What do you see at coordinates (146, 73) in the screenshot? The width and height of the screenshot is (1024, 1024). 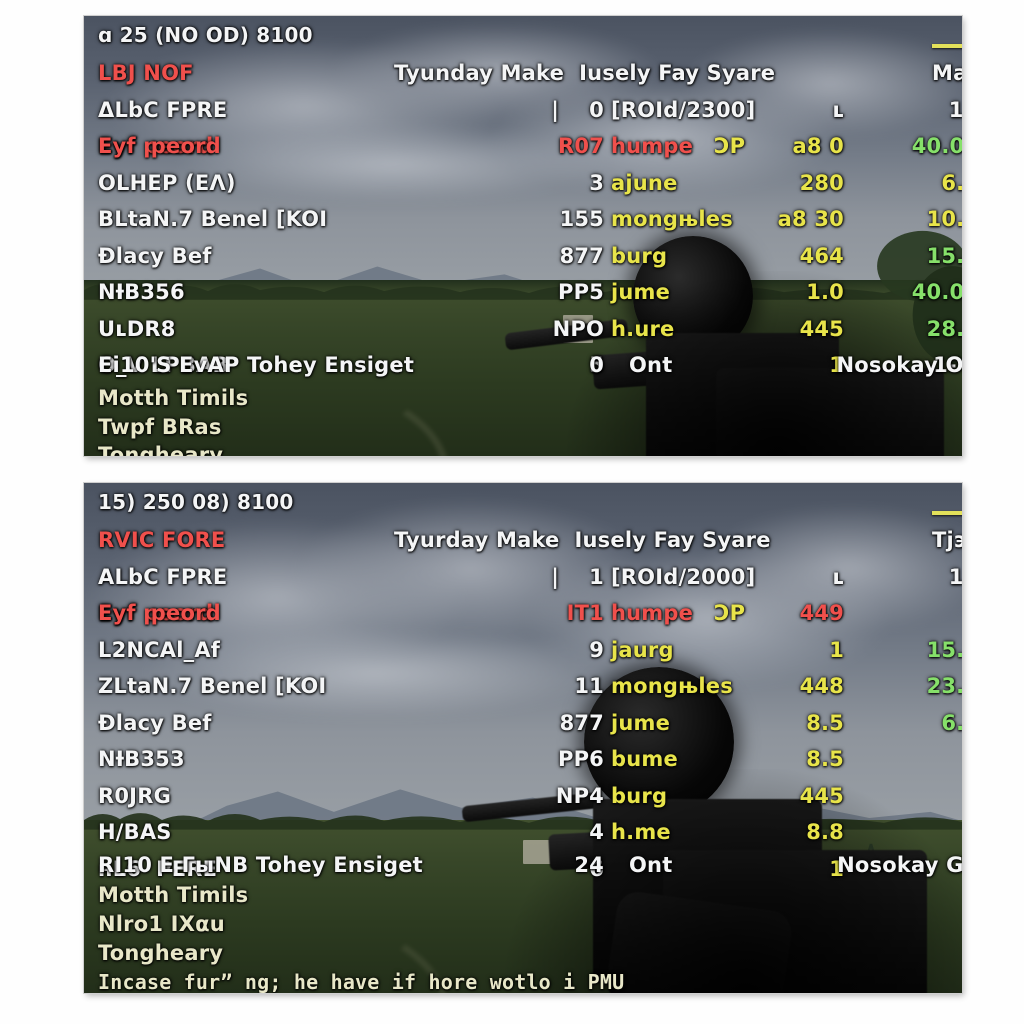 I see `panel-title: LBJ NOF` at bounding box center [146, 73].